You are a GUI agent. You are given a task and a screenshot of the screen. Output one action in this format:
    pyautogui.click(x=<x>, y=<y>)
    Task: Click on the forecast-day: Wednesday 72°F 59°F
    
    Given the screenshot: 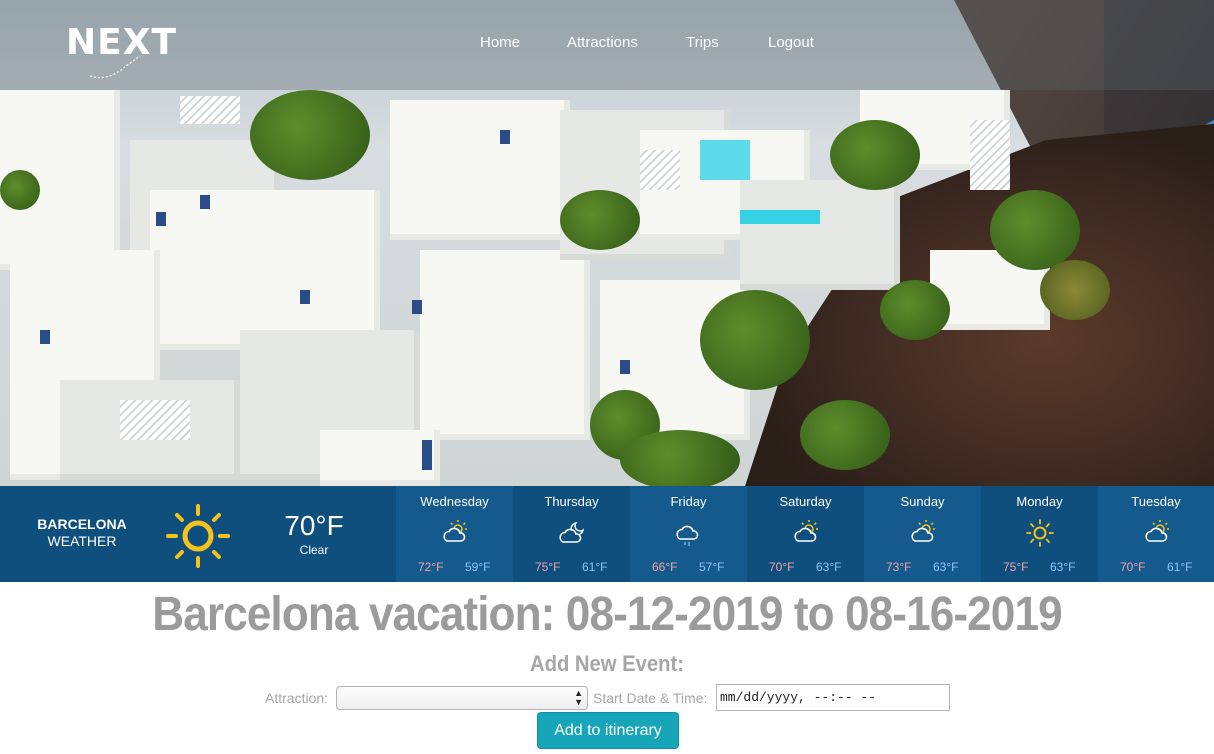 What is the action you would take?
    pyautogui.click(x=454, y=534)
    